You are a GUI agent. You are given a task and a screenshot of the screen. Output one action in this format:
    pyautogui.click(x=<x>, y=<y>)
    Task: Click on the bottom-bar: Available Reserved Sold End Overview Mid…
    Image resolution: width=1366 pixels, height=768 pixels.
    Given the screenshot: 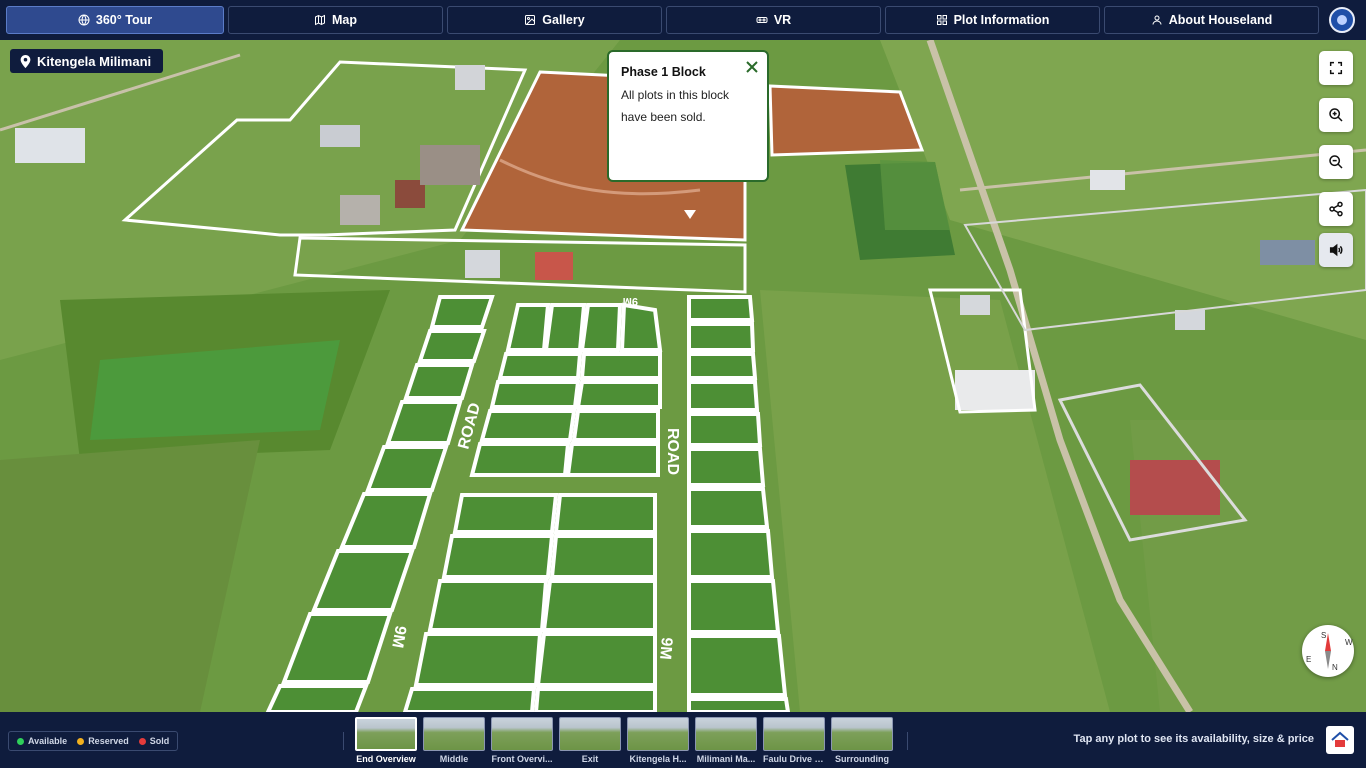 What is the action you would take?
    pyautogui.click(x=683, y=740)
    